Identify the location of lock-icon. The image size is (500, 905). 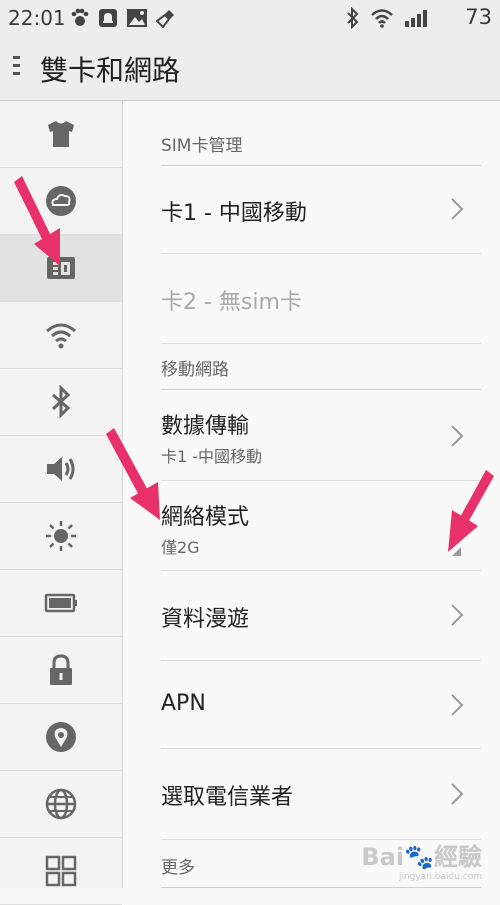
(61, 669).